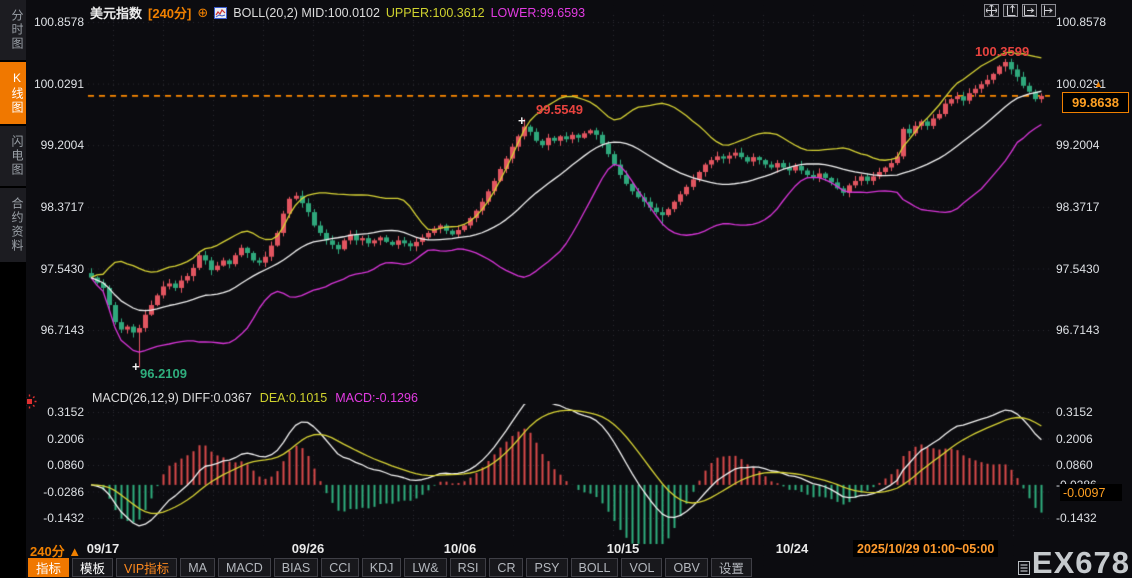 The image size is (1132, 578). I want to click on macd-tick: -0.1432, so click(1076, 518).